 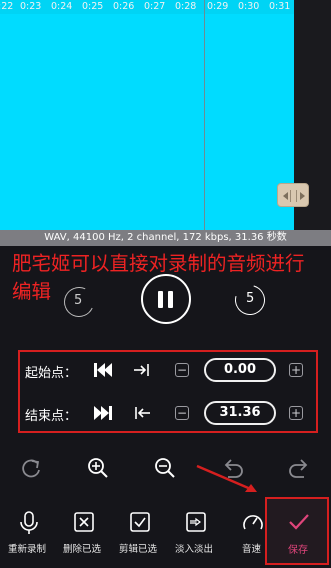 What do you see at coordinates (204, 115) in the screenshot?
I see `playhead-line` at bounding box center [204, 115].